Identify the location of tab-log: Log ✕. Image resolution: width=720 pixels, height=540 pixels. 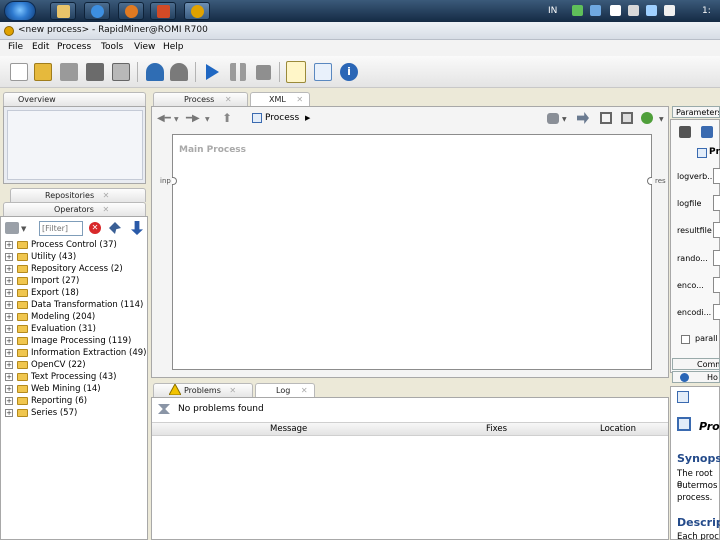
(285, 390).